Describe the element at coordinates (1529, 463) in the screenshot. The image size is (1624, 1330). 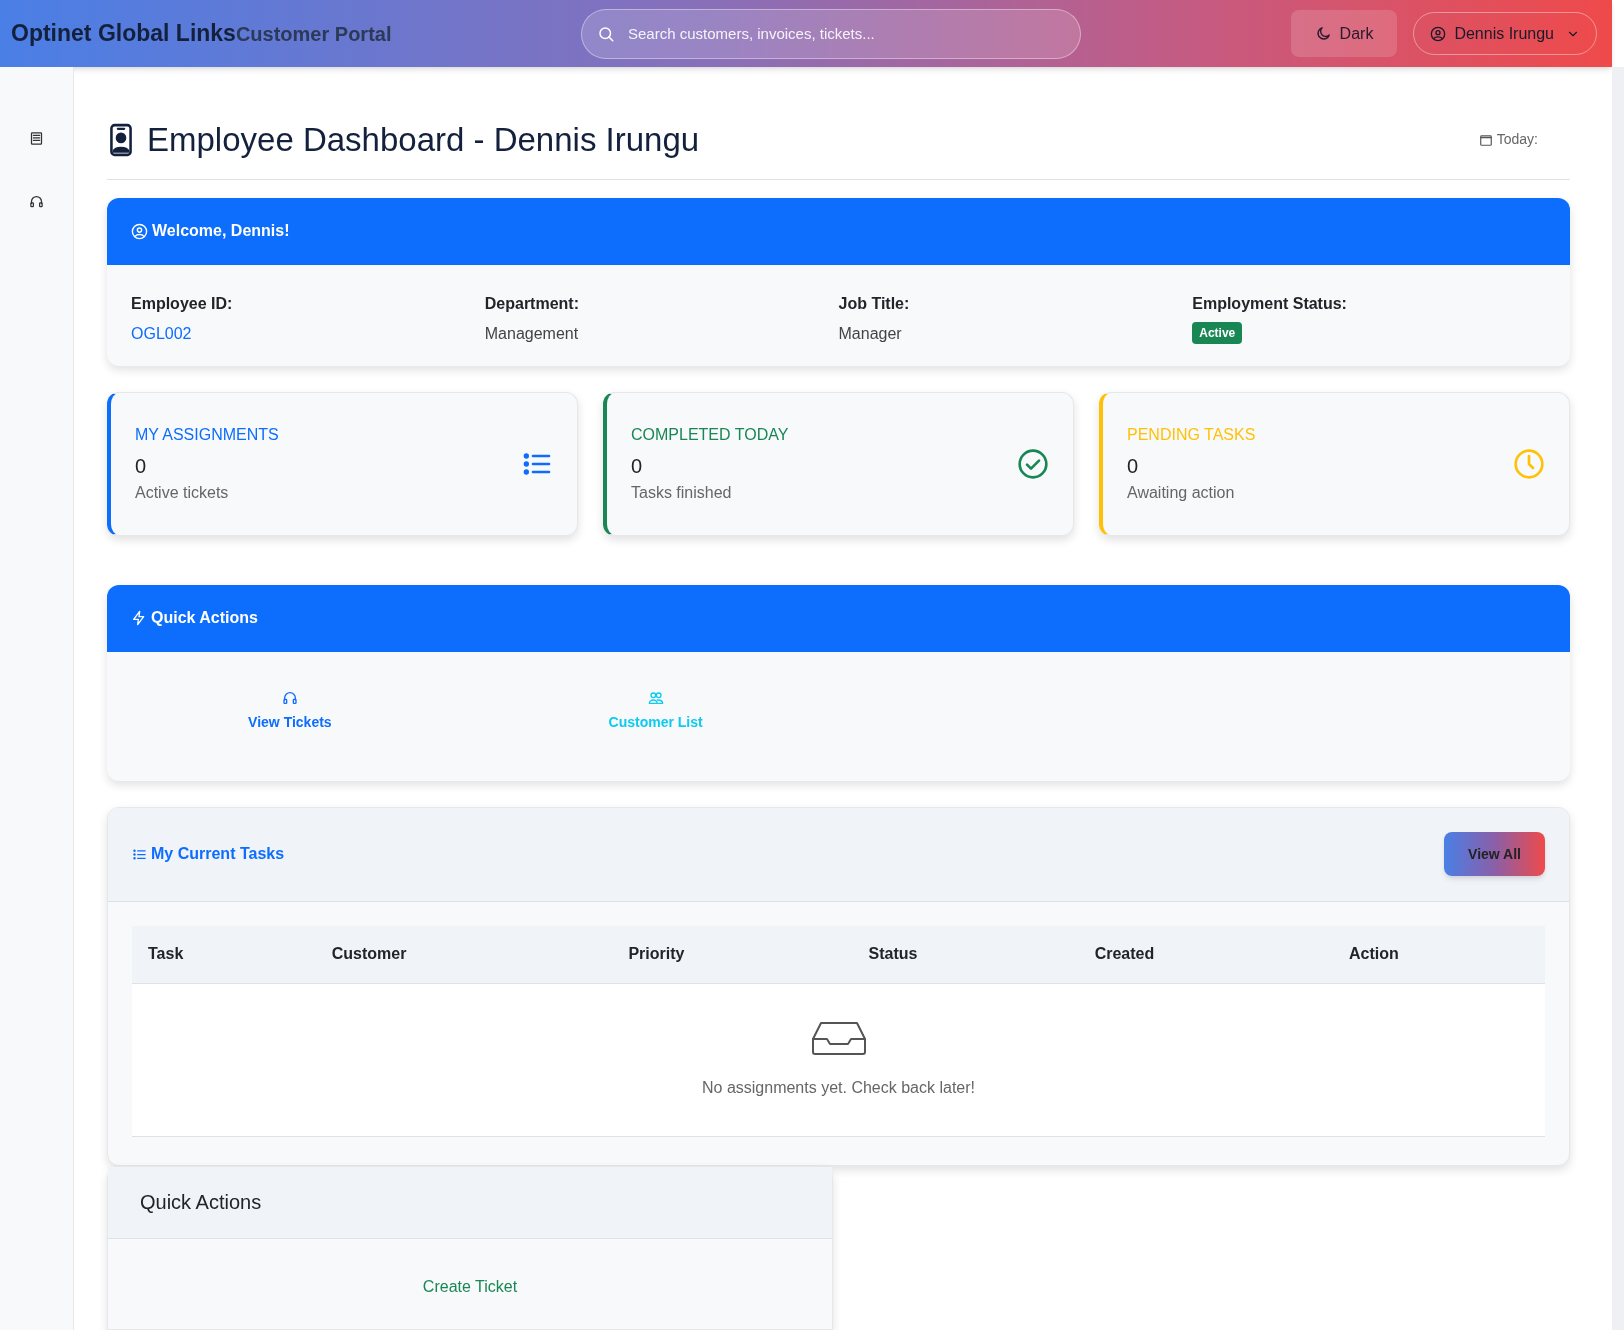
I see `clock-icon` at that location.